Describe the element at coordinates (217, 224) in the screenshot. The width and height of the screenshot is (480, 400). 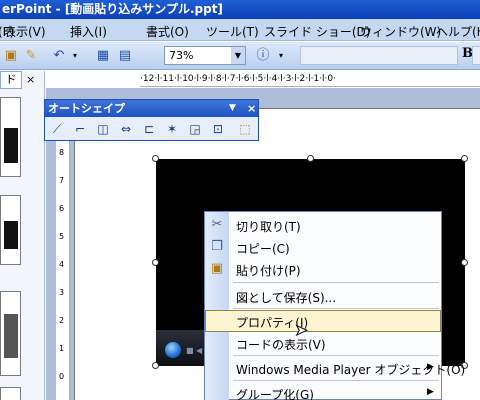
I see `scissors-icon: ✂` at that location.